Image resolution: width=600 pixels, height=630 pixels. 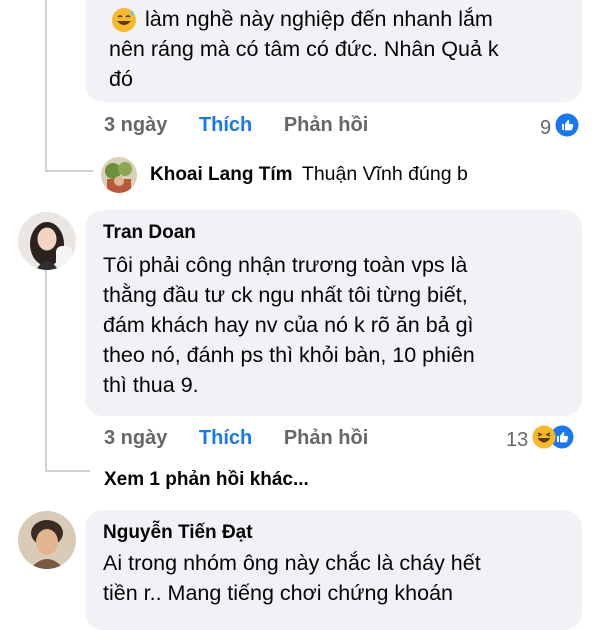 I want to click on reaction-summary: 9, so click(x=559, y=128).